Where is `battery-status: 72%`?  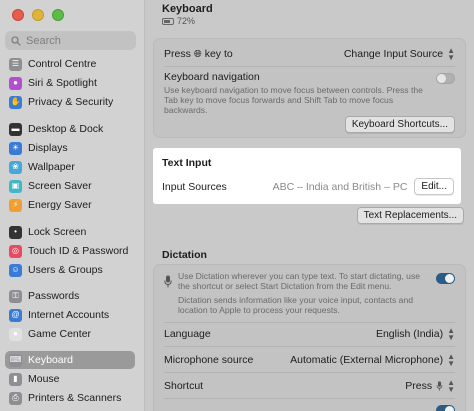 battery-status: 72% is located at coordinates (187, 21).